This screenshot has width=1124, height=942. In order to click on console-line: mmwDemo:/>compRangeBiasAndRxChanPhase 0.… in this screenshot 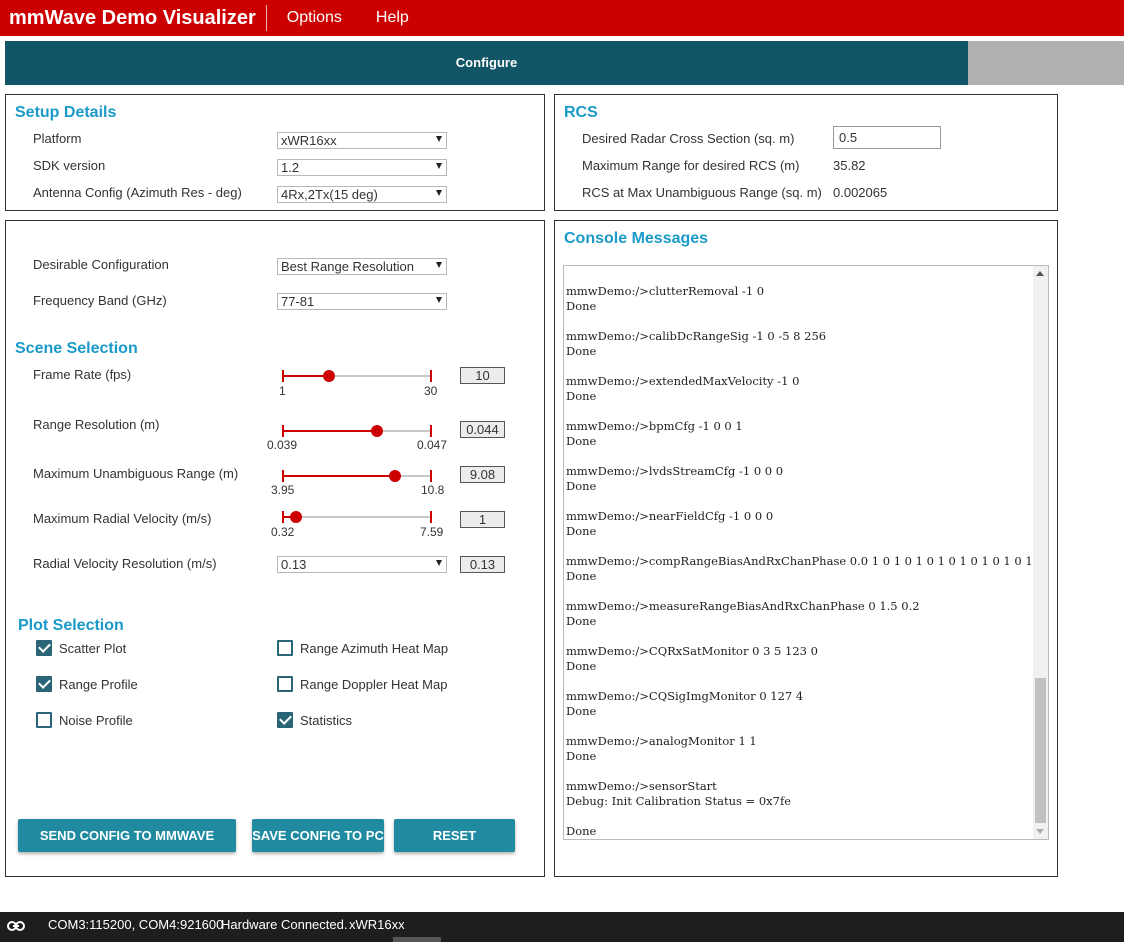, I will do `click(805, 561)`.